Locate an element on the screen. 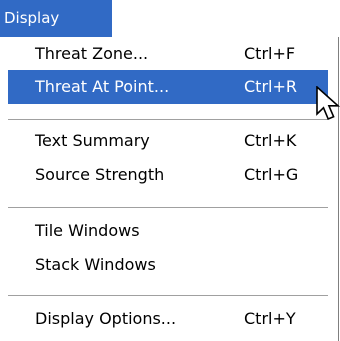 The width and height of the screenshot is (340, 341). menu-item-label: Stack Windows is located at coordinates (95, 264).